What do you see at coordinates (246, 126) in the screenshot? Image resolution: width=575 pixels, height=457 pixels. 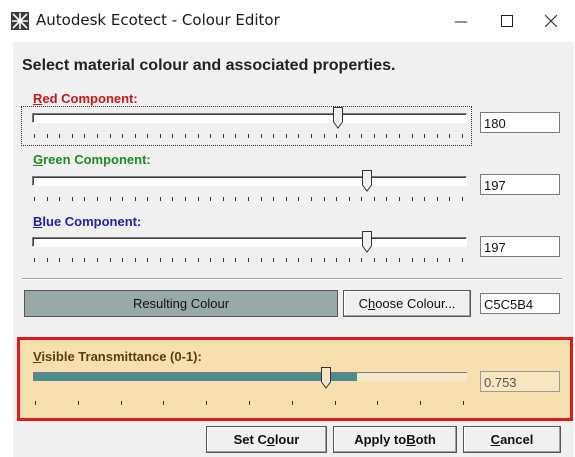 I see `red-slider` at bounding box center [246, 126].